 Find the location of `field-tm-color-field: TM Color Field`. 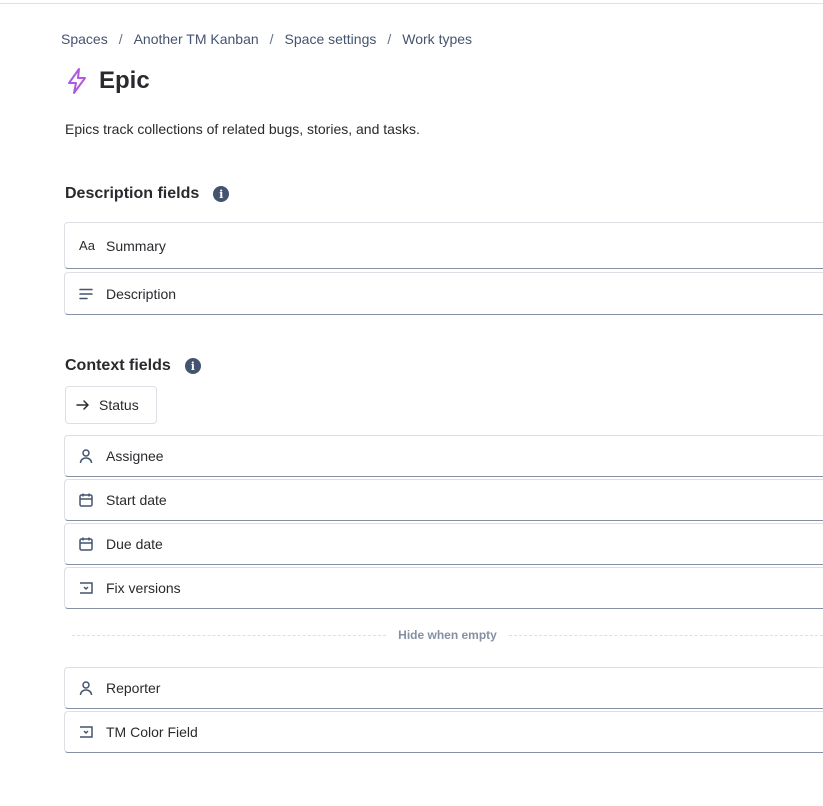

field-tm-color-field: TM Color Field is located at coordinates (443, 732).